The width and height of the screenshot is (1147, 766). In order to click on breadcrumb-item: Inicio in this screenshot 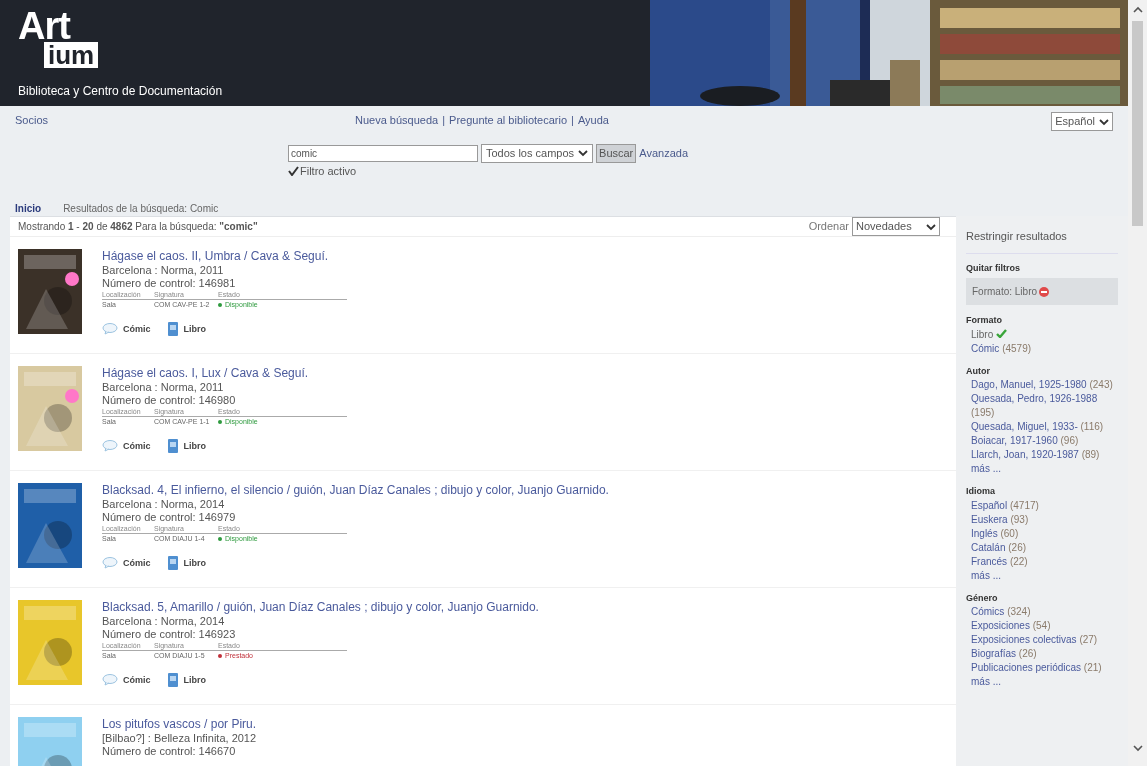, I will do `click(28, 208)`.